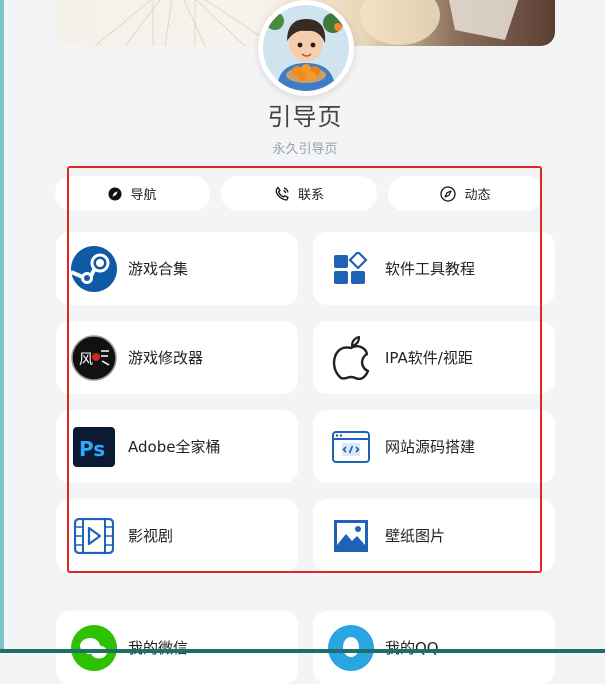 This screenshot has width=605, height=684. Describe the element at coordinates (94, 536) in the screenshot. I see `film-icon` at that location.